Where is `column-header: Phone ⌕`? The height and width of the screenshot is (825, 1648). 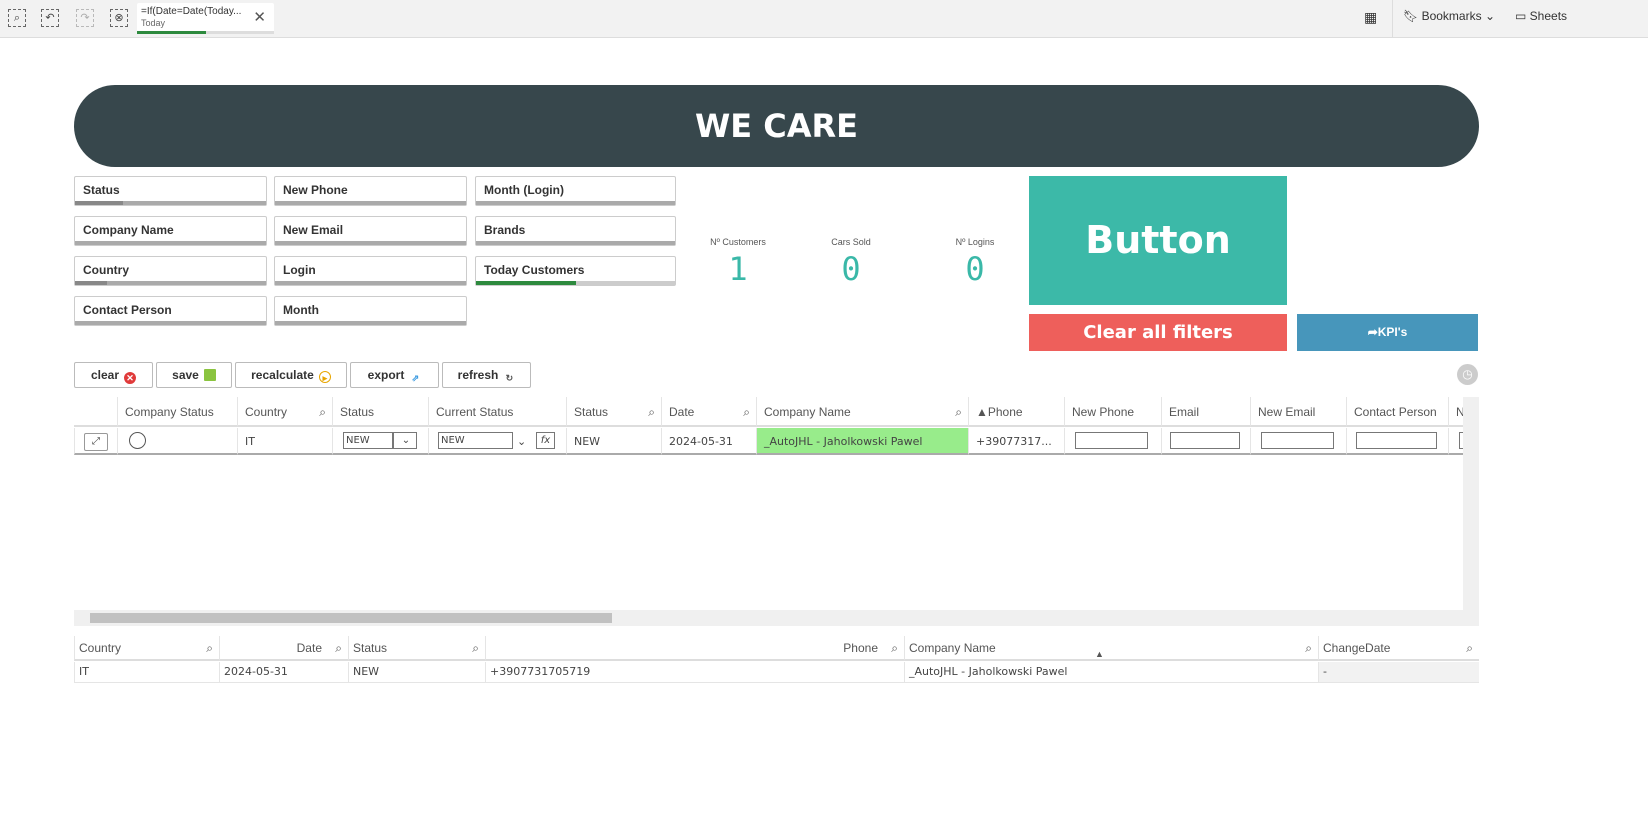
column-header: Phone ⌕ is located at coordinates (694, 648).